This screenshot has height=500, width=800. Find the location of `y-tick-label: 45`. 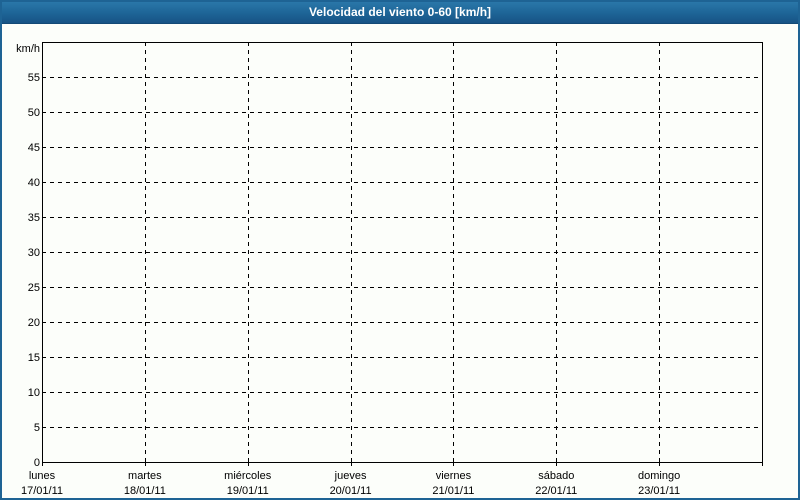

y-tick-label: 45 is located at coordinates (34, 148).